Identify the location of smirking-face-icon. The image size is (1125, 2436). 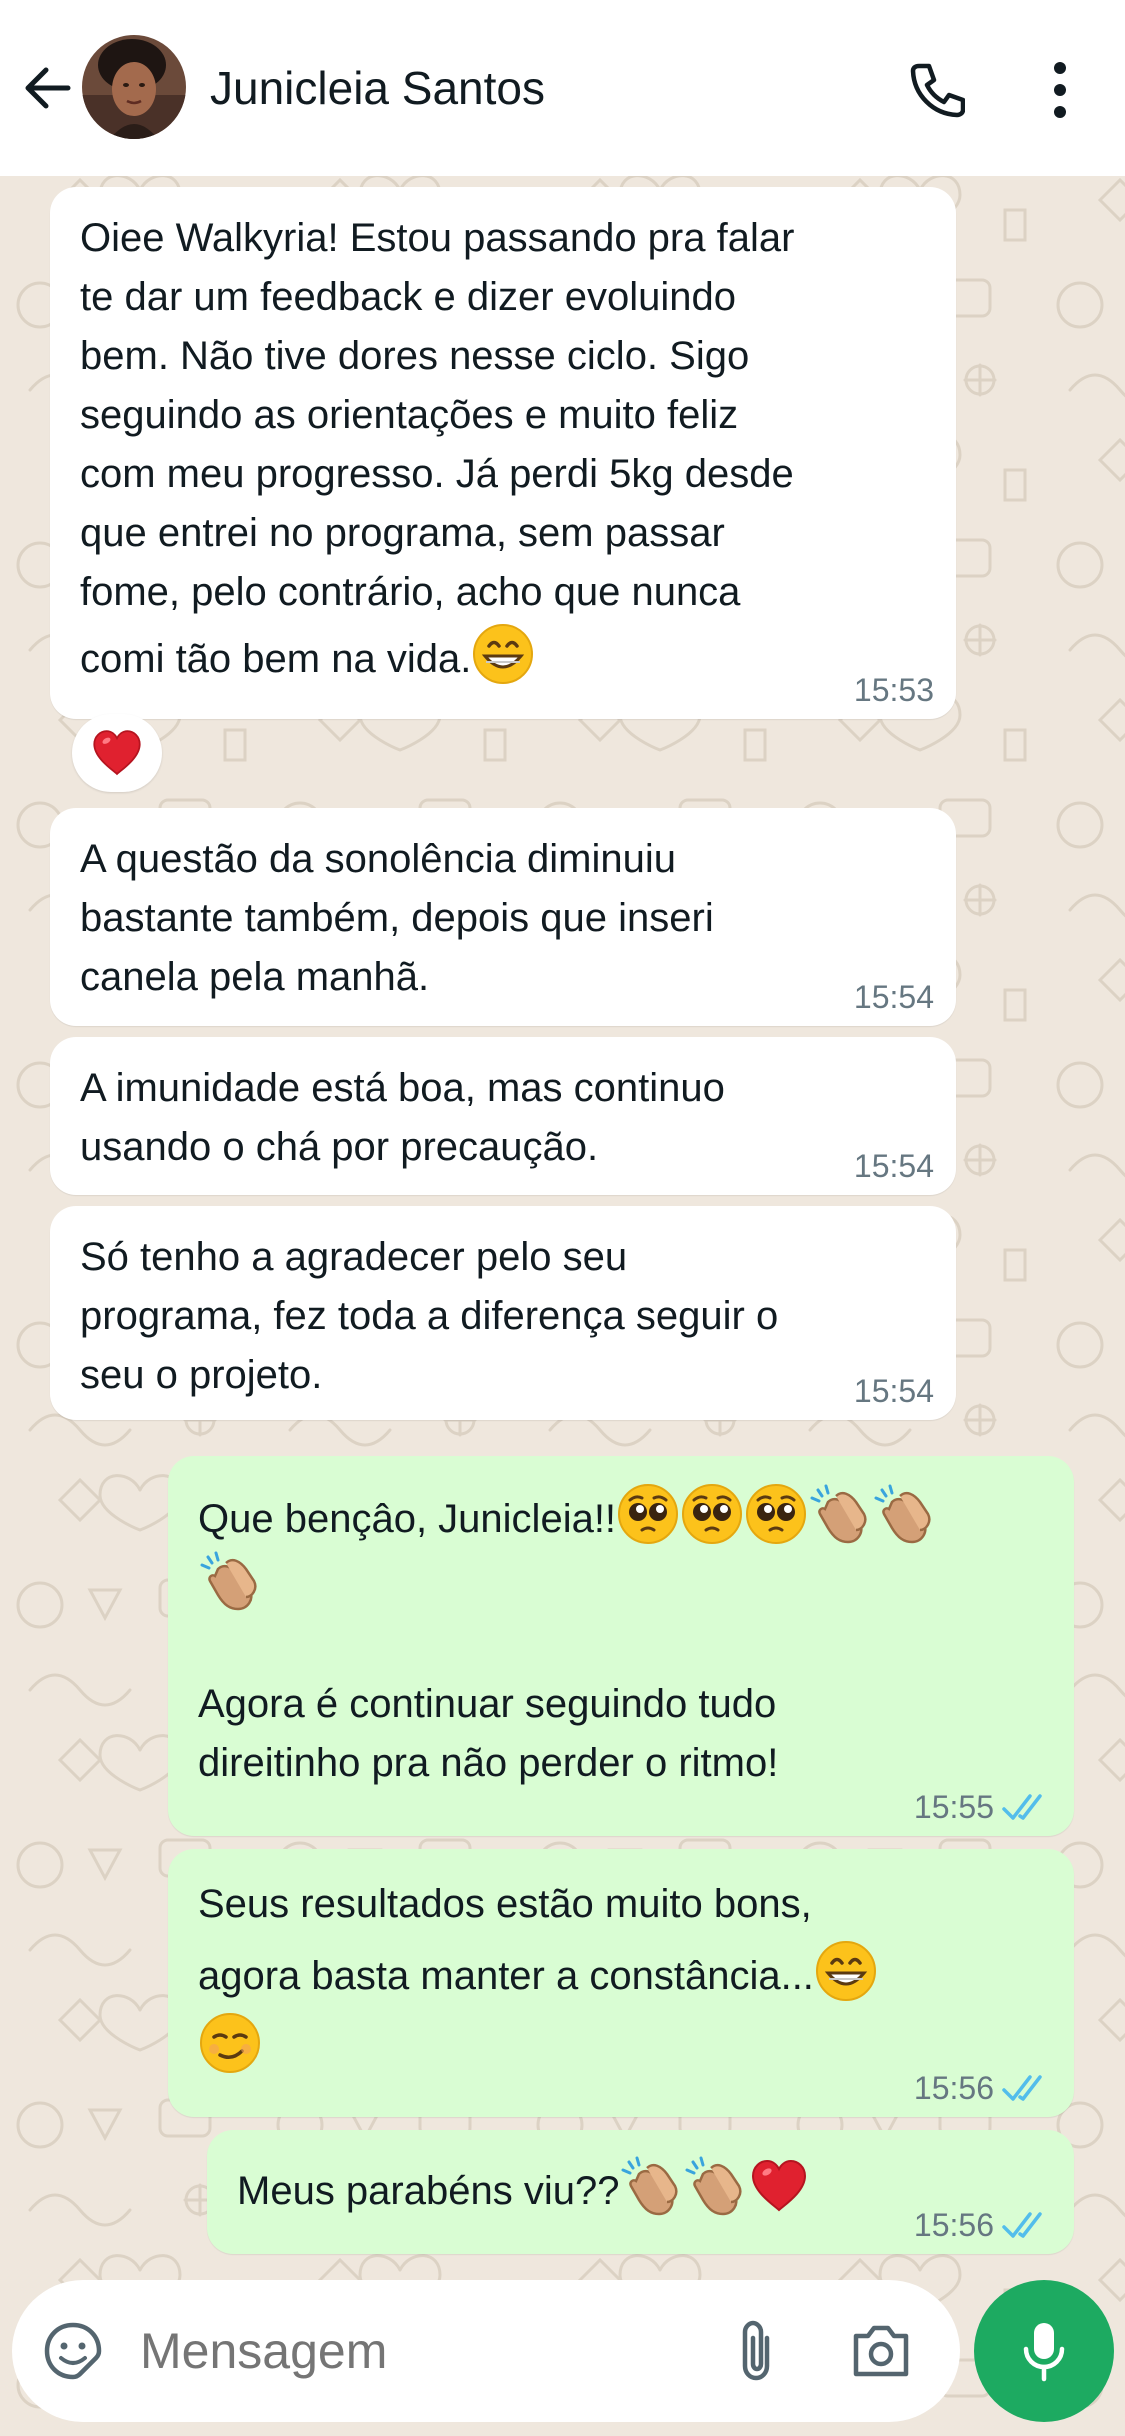
(230, 2043).